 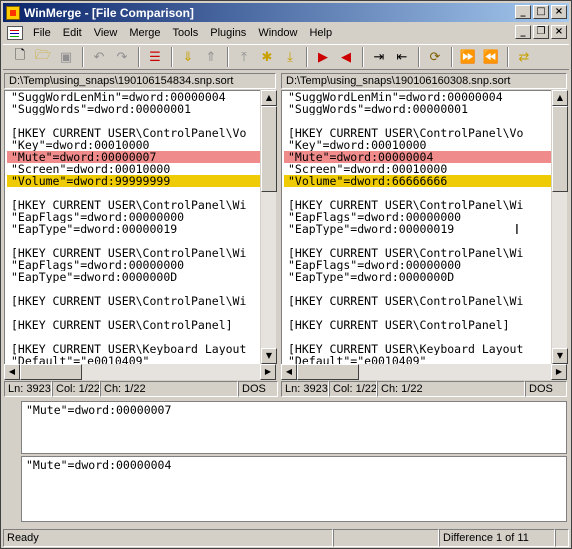 I want to click on left-code-line: [HKEY_CURRENT_USER\Keyboard Layout, so click(x=141, y=349).